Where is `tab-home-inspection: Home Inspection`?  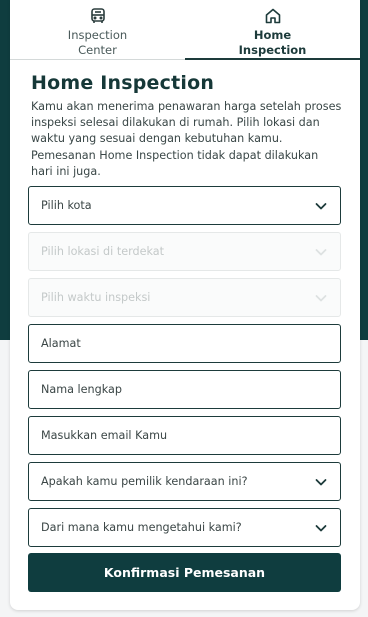
tab-home-inspection: Home Inspection is located at coordinates (272, 30).